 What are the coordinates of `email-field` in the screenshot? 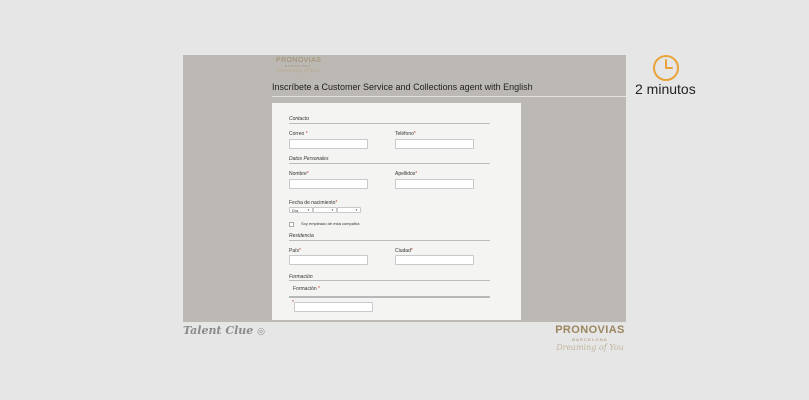 It's located at (328, 144).